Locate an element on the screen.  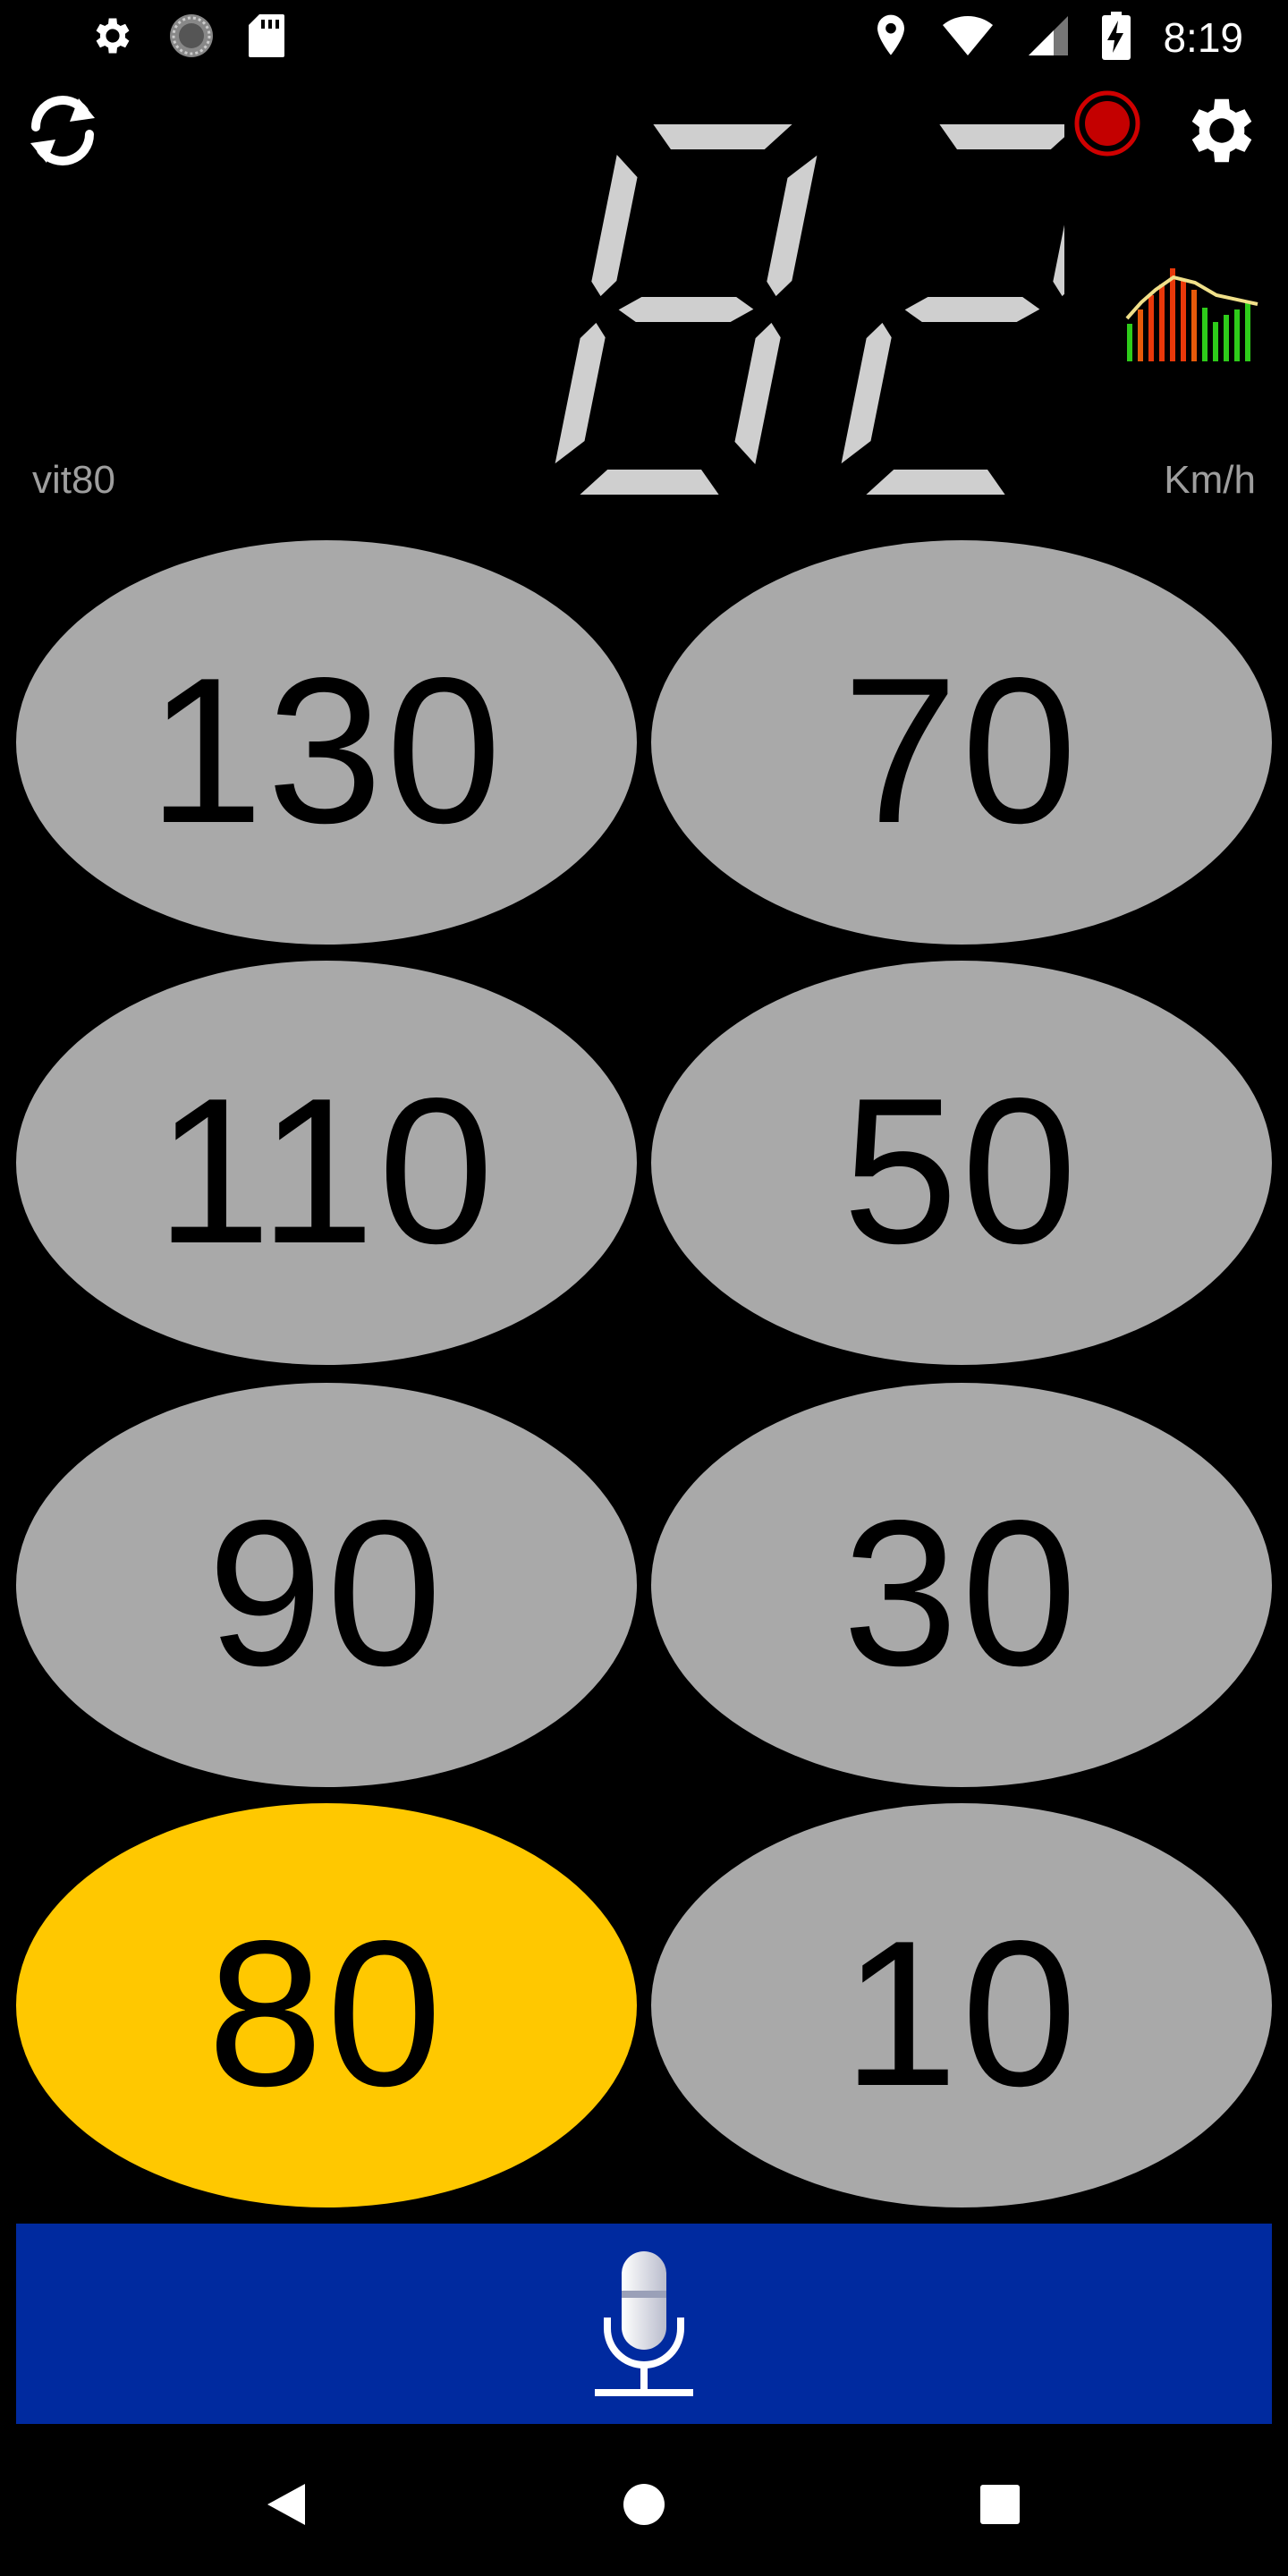
unit-label: Km/h is located at coordinates (1210, 480).